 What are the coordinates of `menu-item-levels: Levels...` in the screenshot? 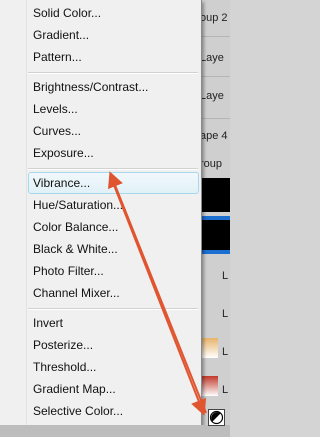 It's located at (55, 109).